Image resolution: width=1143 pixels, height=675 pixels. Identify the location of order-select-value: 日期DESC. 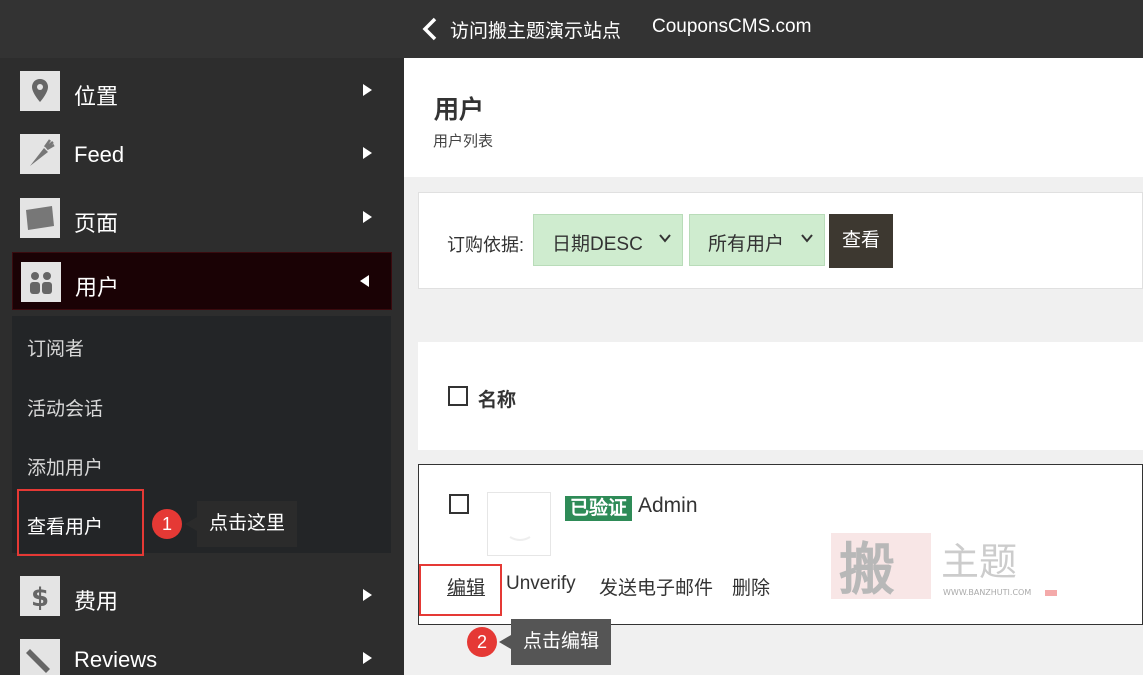
(597, 244).